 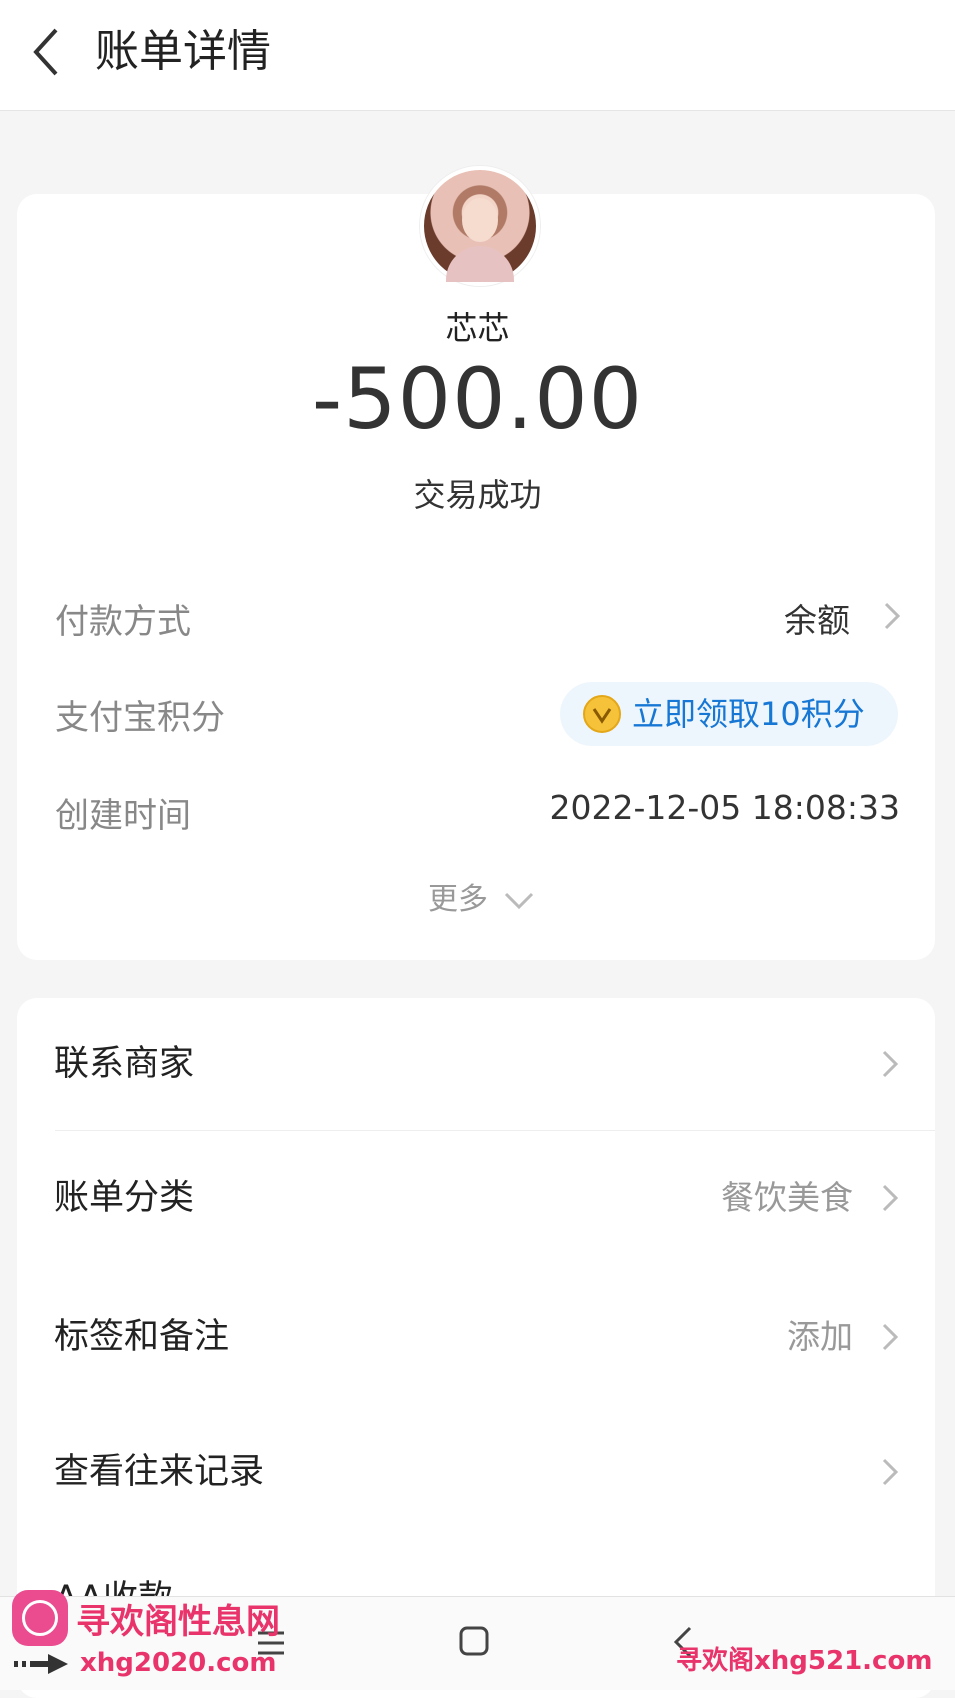 What do you see at coordinates (159, 1472) in the screenshot?
I see `list-item-label: 查看往来记录` at bounding box center [159, 1472].